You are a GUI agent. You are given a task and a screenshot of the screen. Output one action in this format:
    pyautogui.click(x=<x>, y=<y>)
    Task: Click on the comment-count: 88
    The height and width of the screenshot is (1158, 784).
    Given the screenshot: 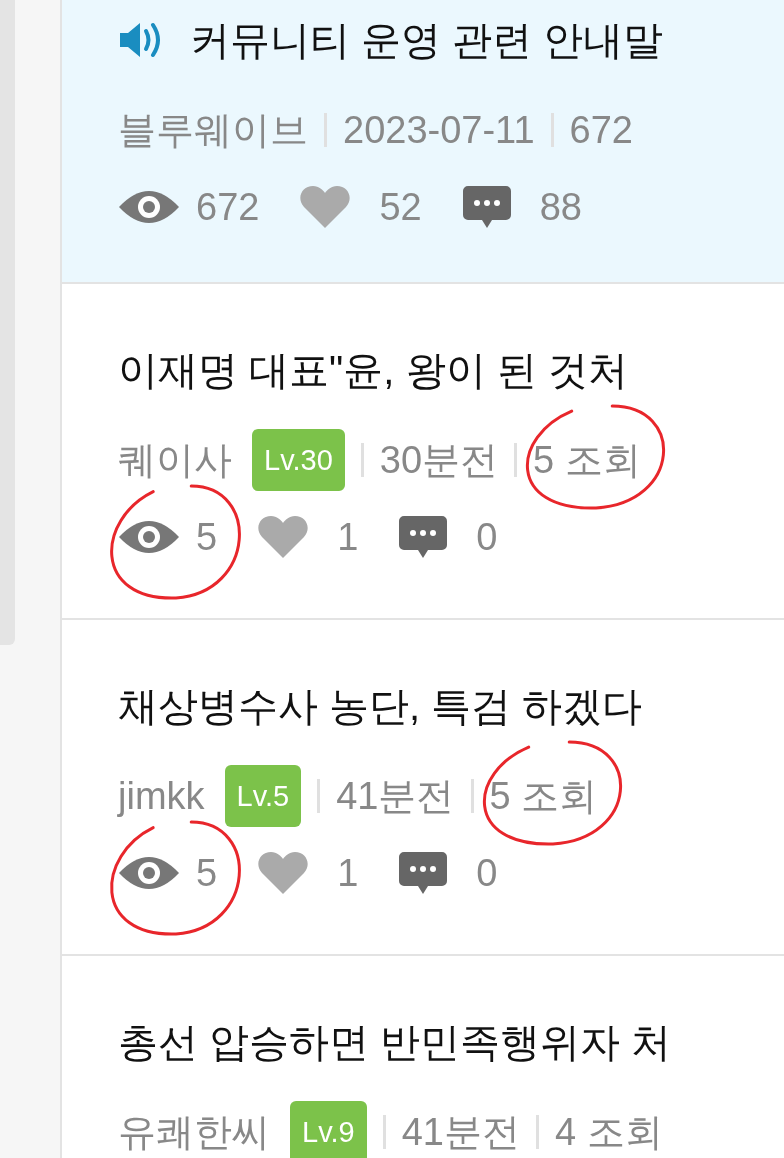 What is the action you would take?
    pyautogui.click(x=560, y=207)
    